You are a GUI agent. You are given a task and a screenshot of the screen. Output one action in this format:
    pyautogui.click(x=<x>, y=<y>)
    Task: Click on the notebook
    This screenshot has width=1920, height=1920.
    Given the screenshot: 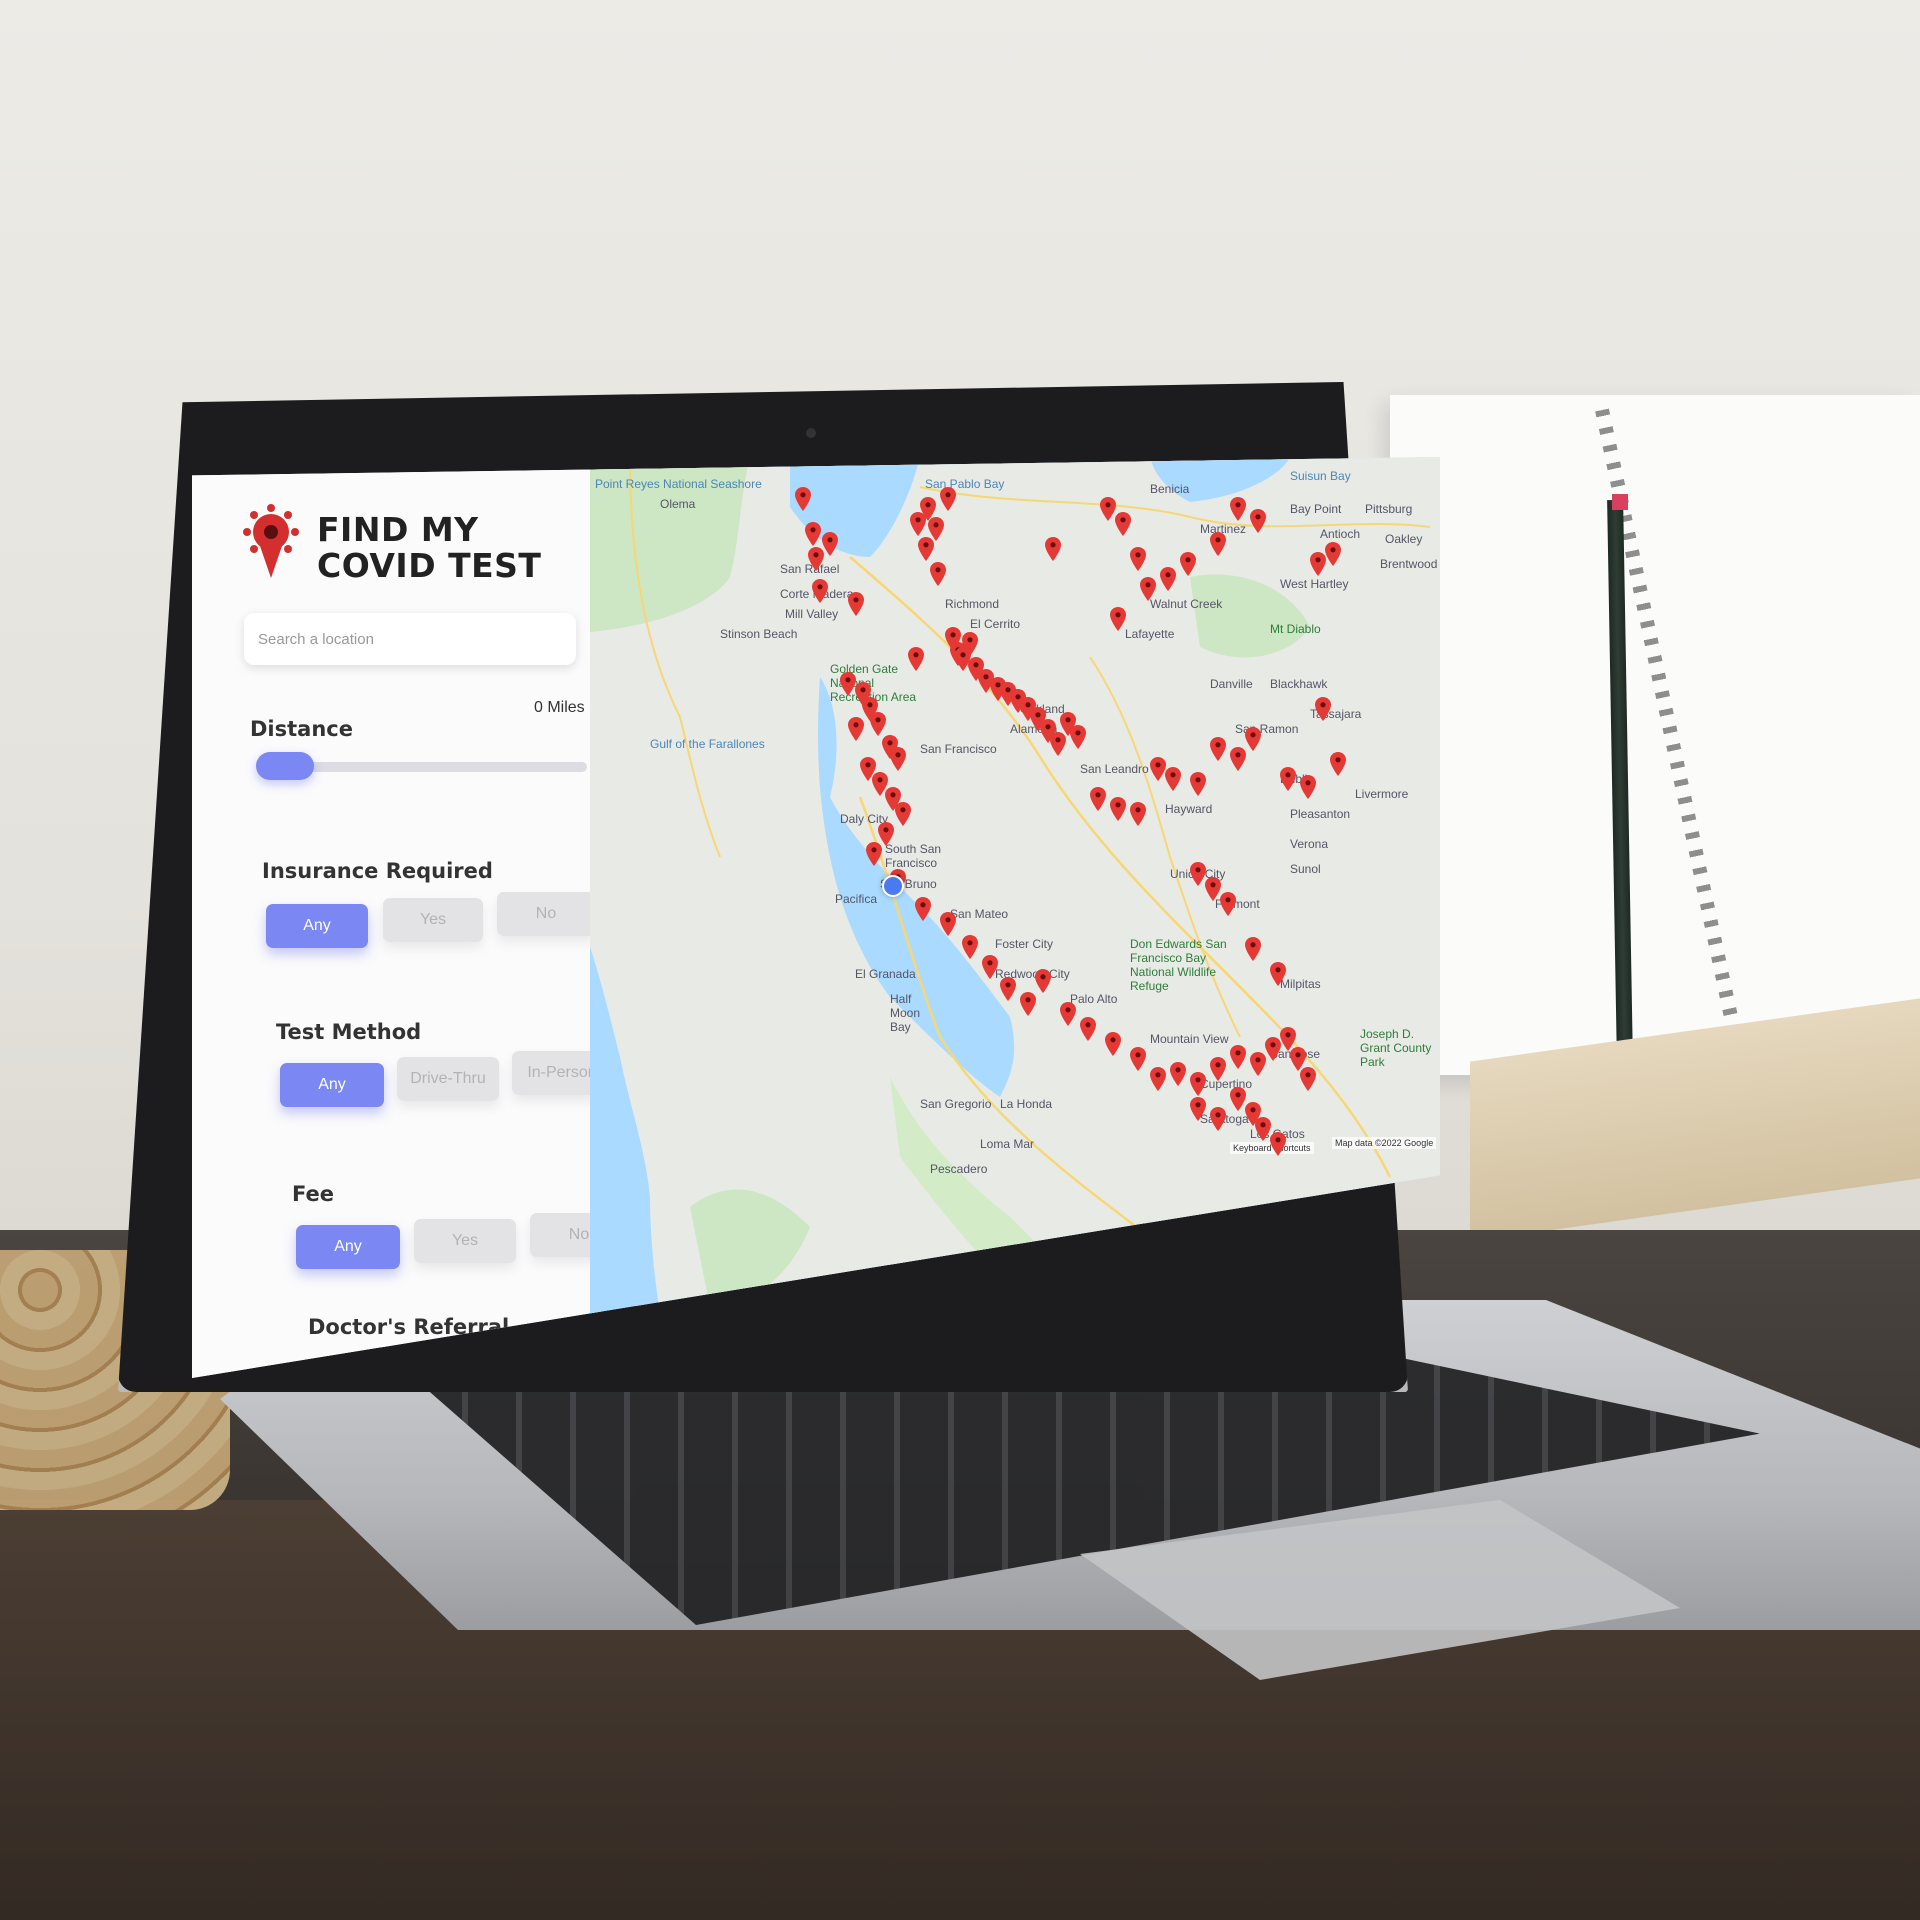 What is the action you would take?
    pyautogui.click(x=1655, y=735)
    